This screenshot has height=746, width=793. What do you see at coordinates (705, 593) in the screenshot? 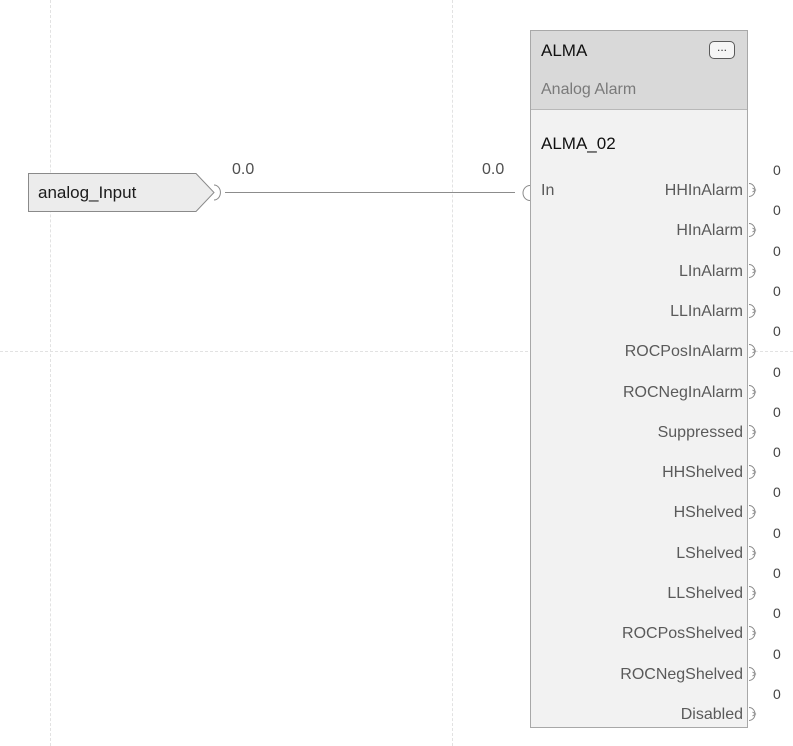
I see `output-label: LLShelved` at bounding box center [705, 593].